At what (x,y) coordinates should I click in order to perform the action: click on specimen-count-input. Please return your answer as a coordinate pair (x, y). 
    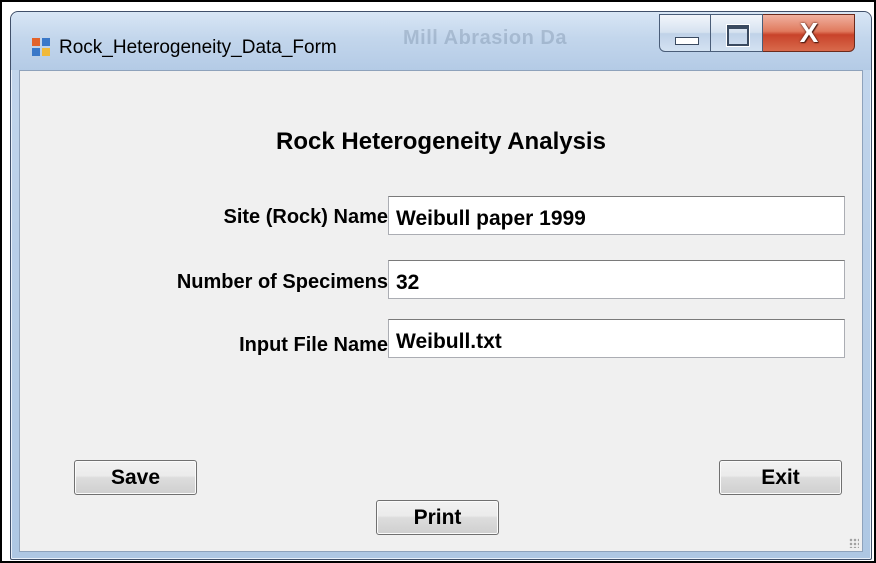
    Looking at the image, I should click on (616, 279).